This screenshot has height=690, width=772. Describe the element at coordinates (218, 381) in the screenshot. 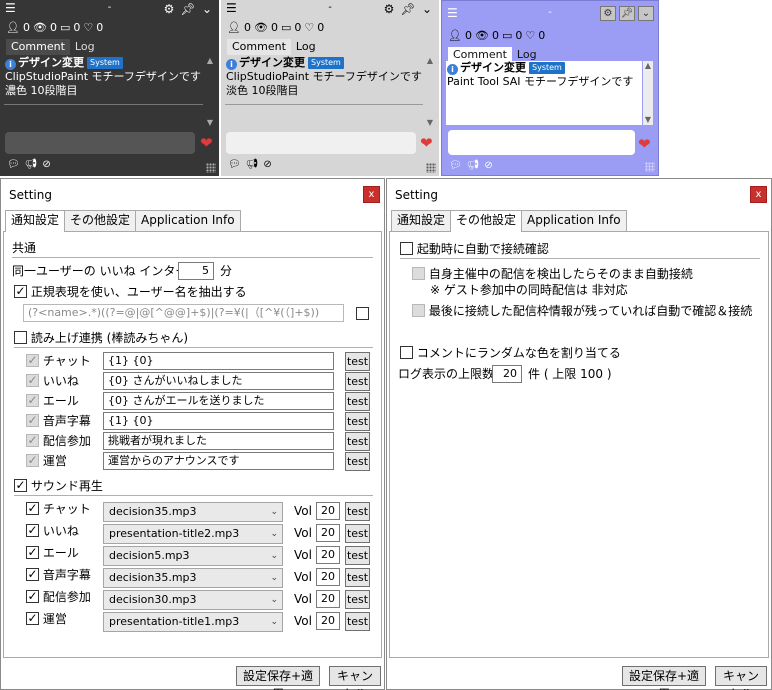

I see `bouyomi-text-input: {0} さんがいいねしました` at that location.